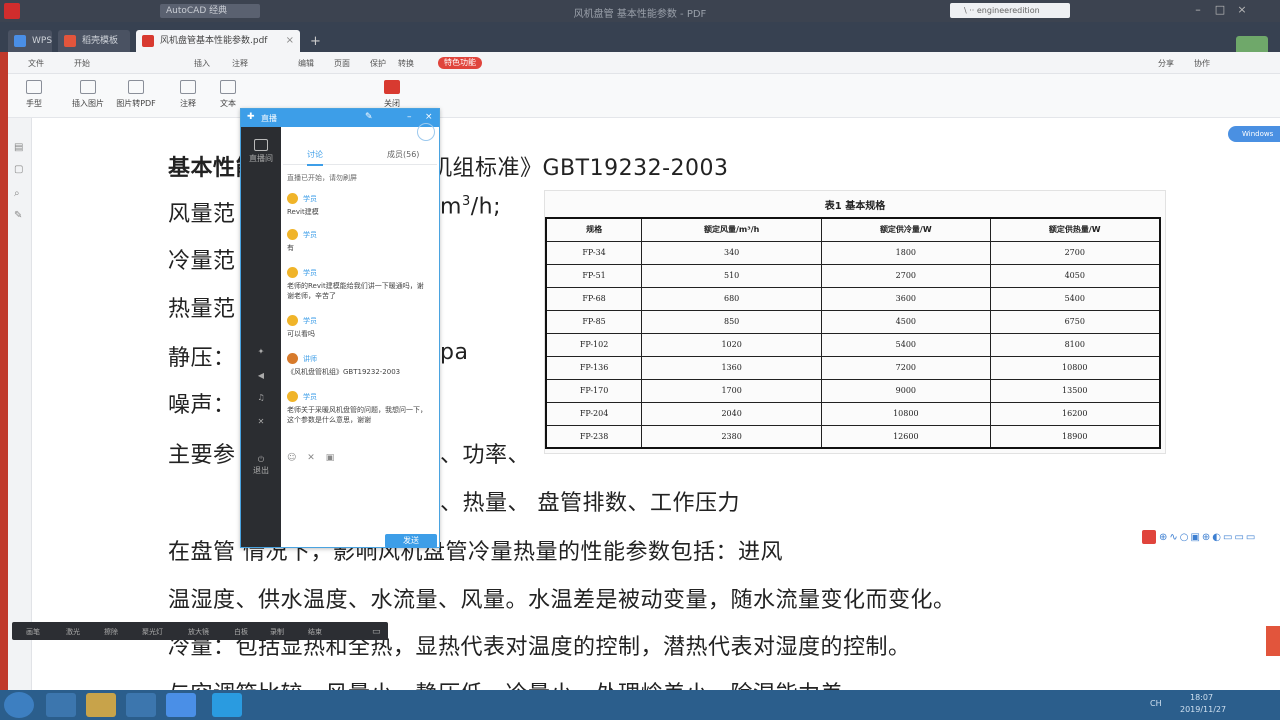 The image size is (1280, 720). Describe the element at coordinates (406, 63) in the screenshot. I see `menu-item-convert: 转换` at that location.